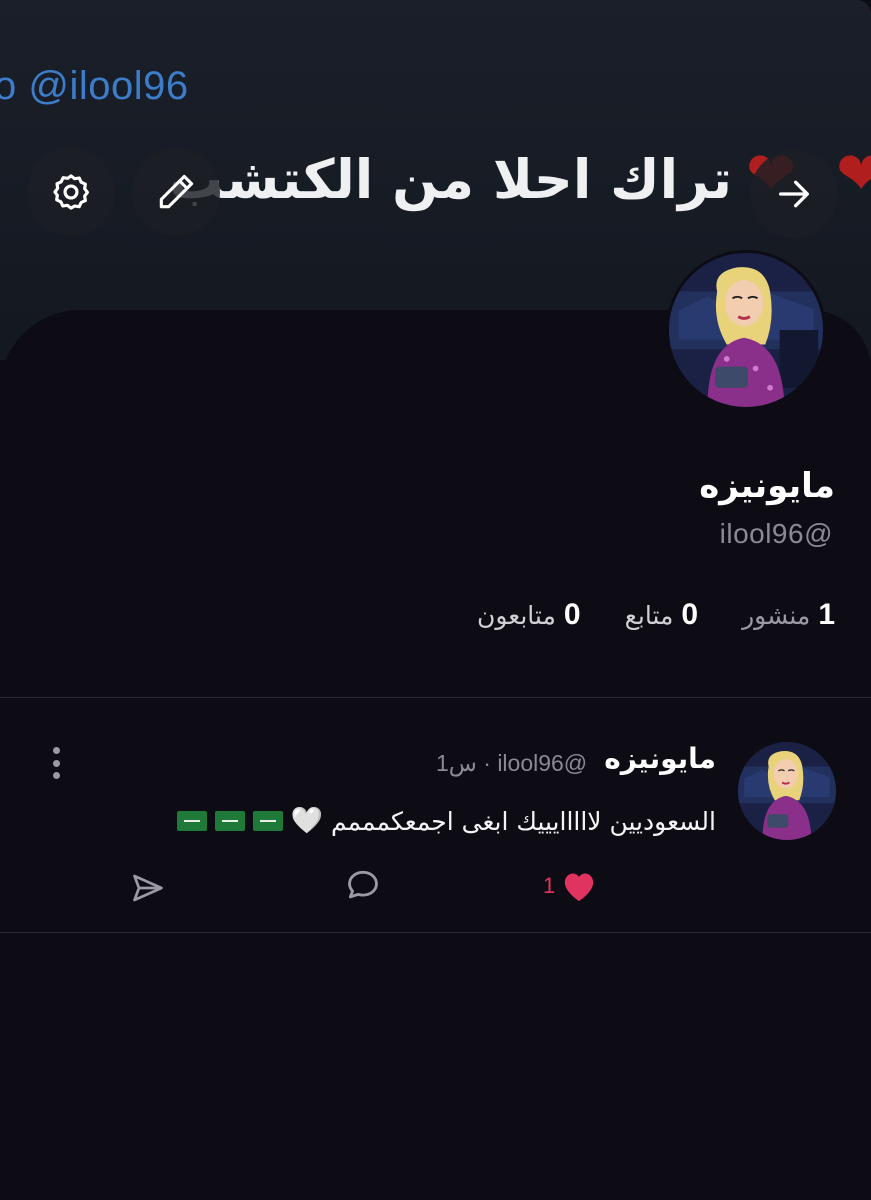 This screenshot has height=1200, width=871. I want to click on stat-label: منشور, so click(776, 615).